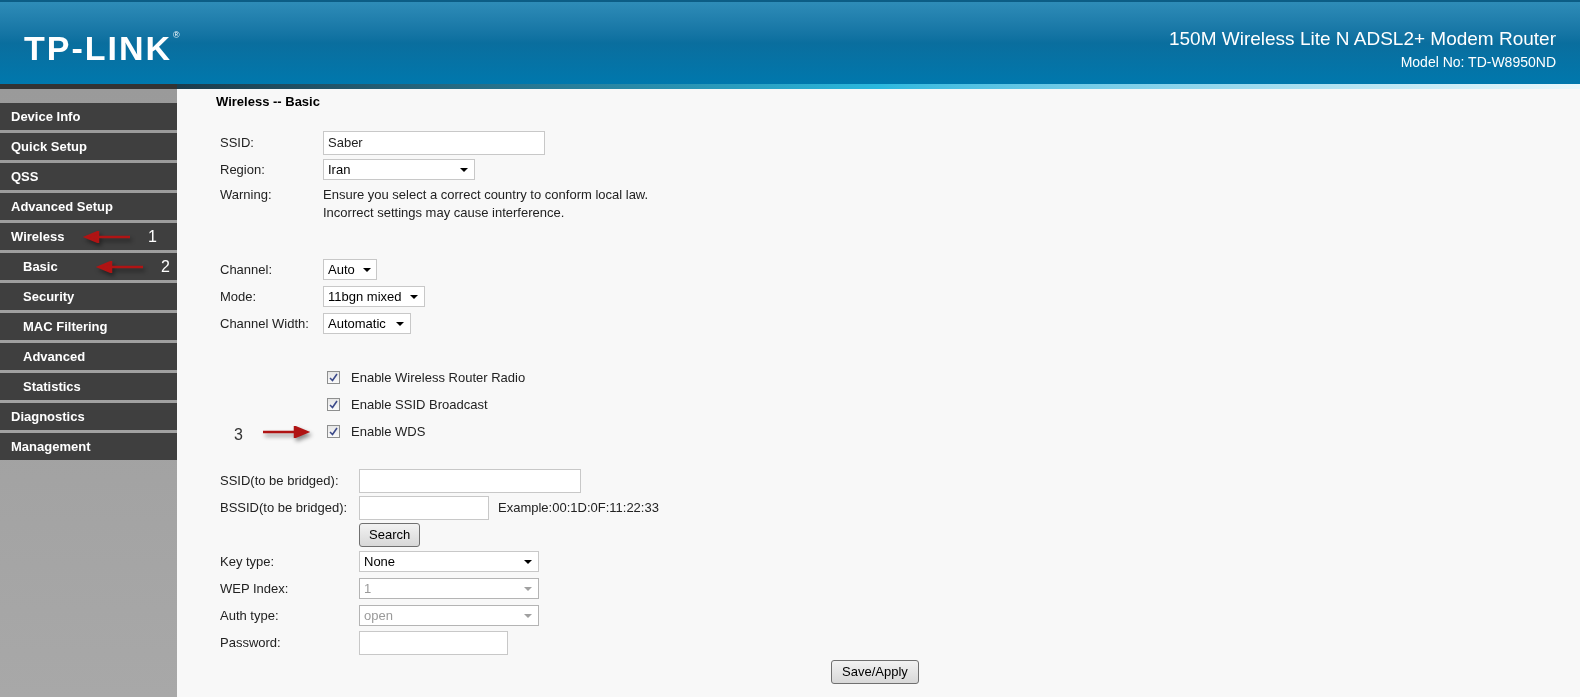 The height and width of the screenshot is (697, 1580). Describe the element at coordinates (434, 142) in the screenshot. I see `input-field: Saber` at that location.